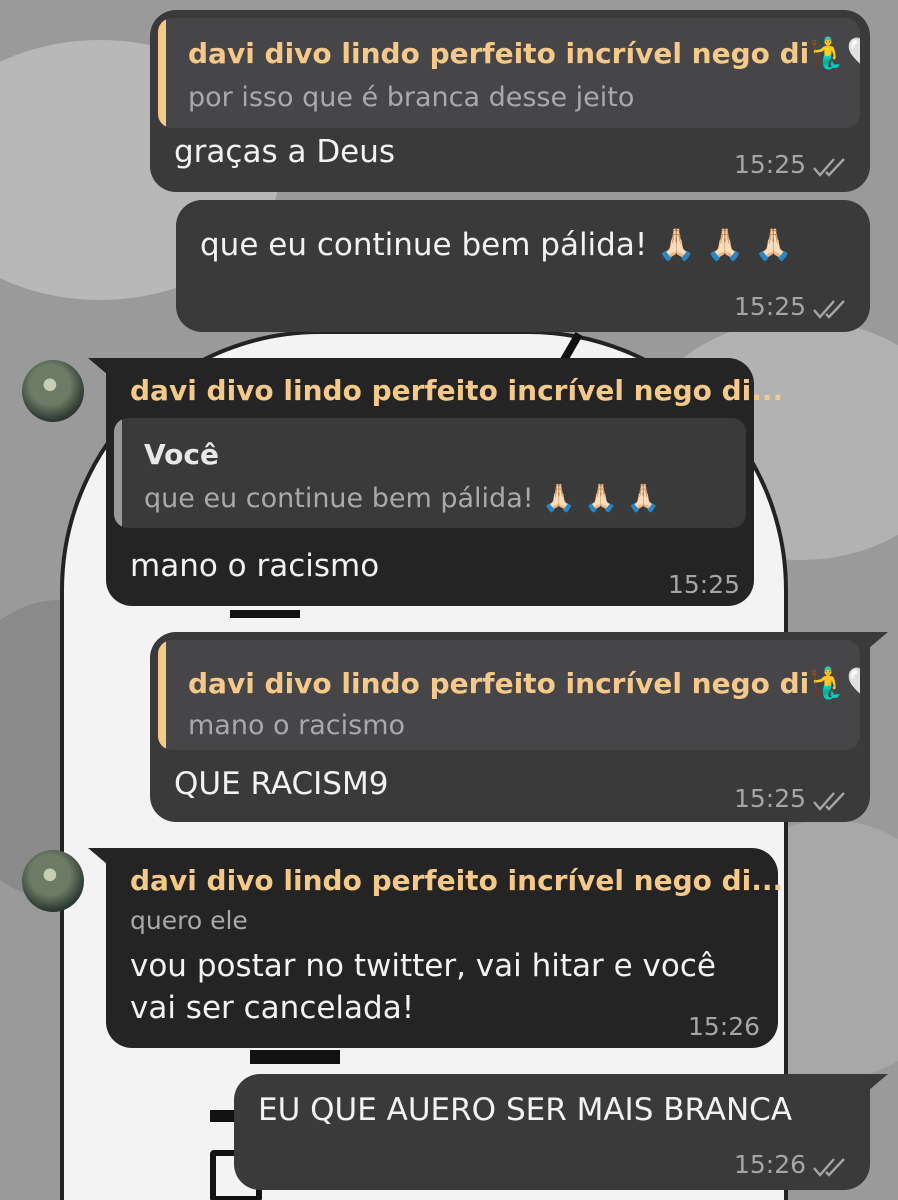 The width and height of the screenshot is (898, 1200). Describe the element at coordinates (423, 966) in the screenshot. I see `message-text-line-1: vou postar no twitter, vai hitar e você` at that location.